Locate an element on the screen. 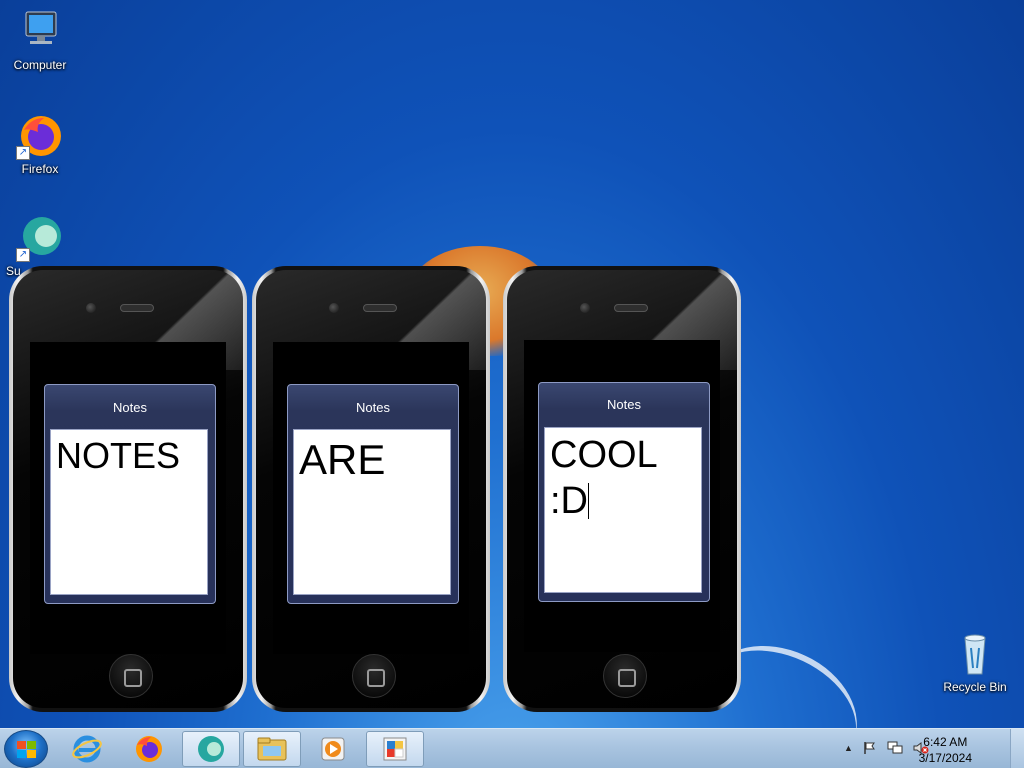 The height and width of the screenshot is (768, 1024). notes-gadget-3: Notes COOL :D is located at coordinates (622, 489).